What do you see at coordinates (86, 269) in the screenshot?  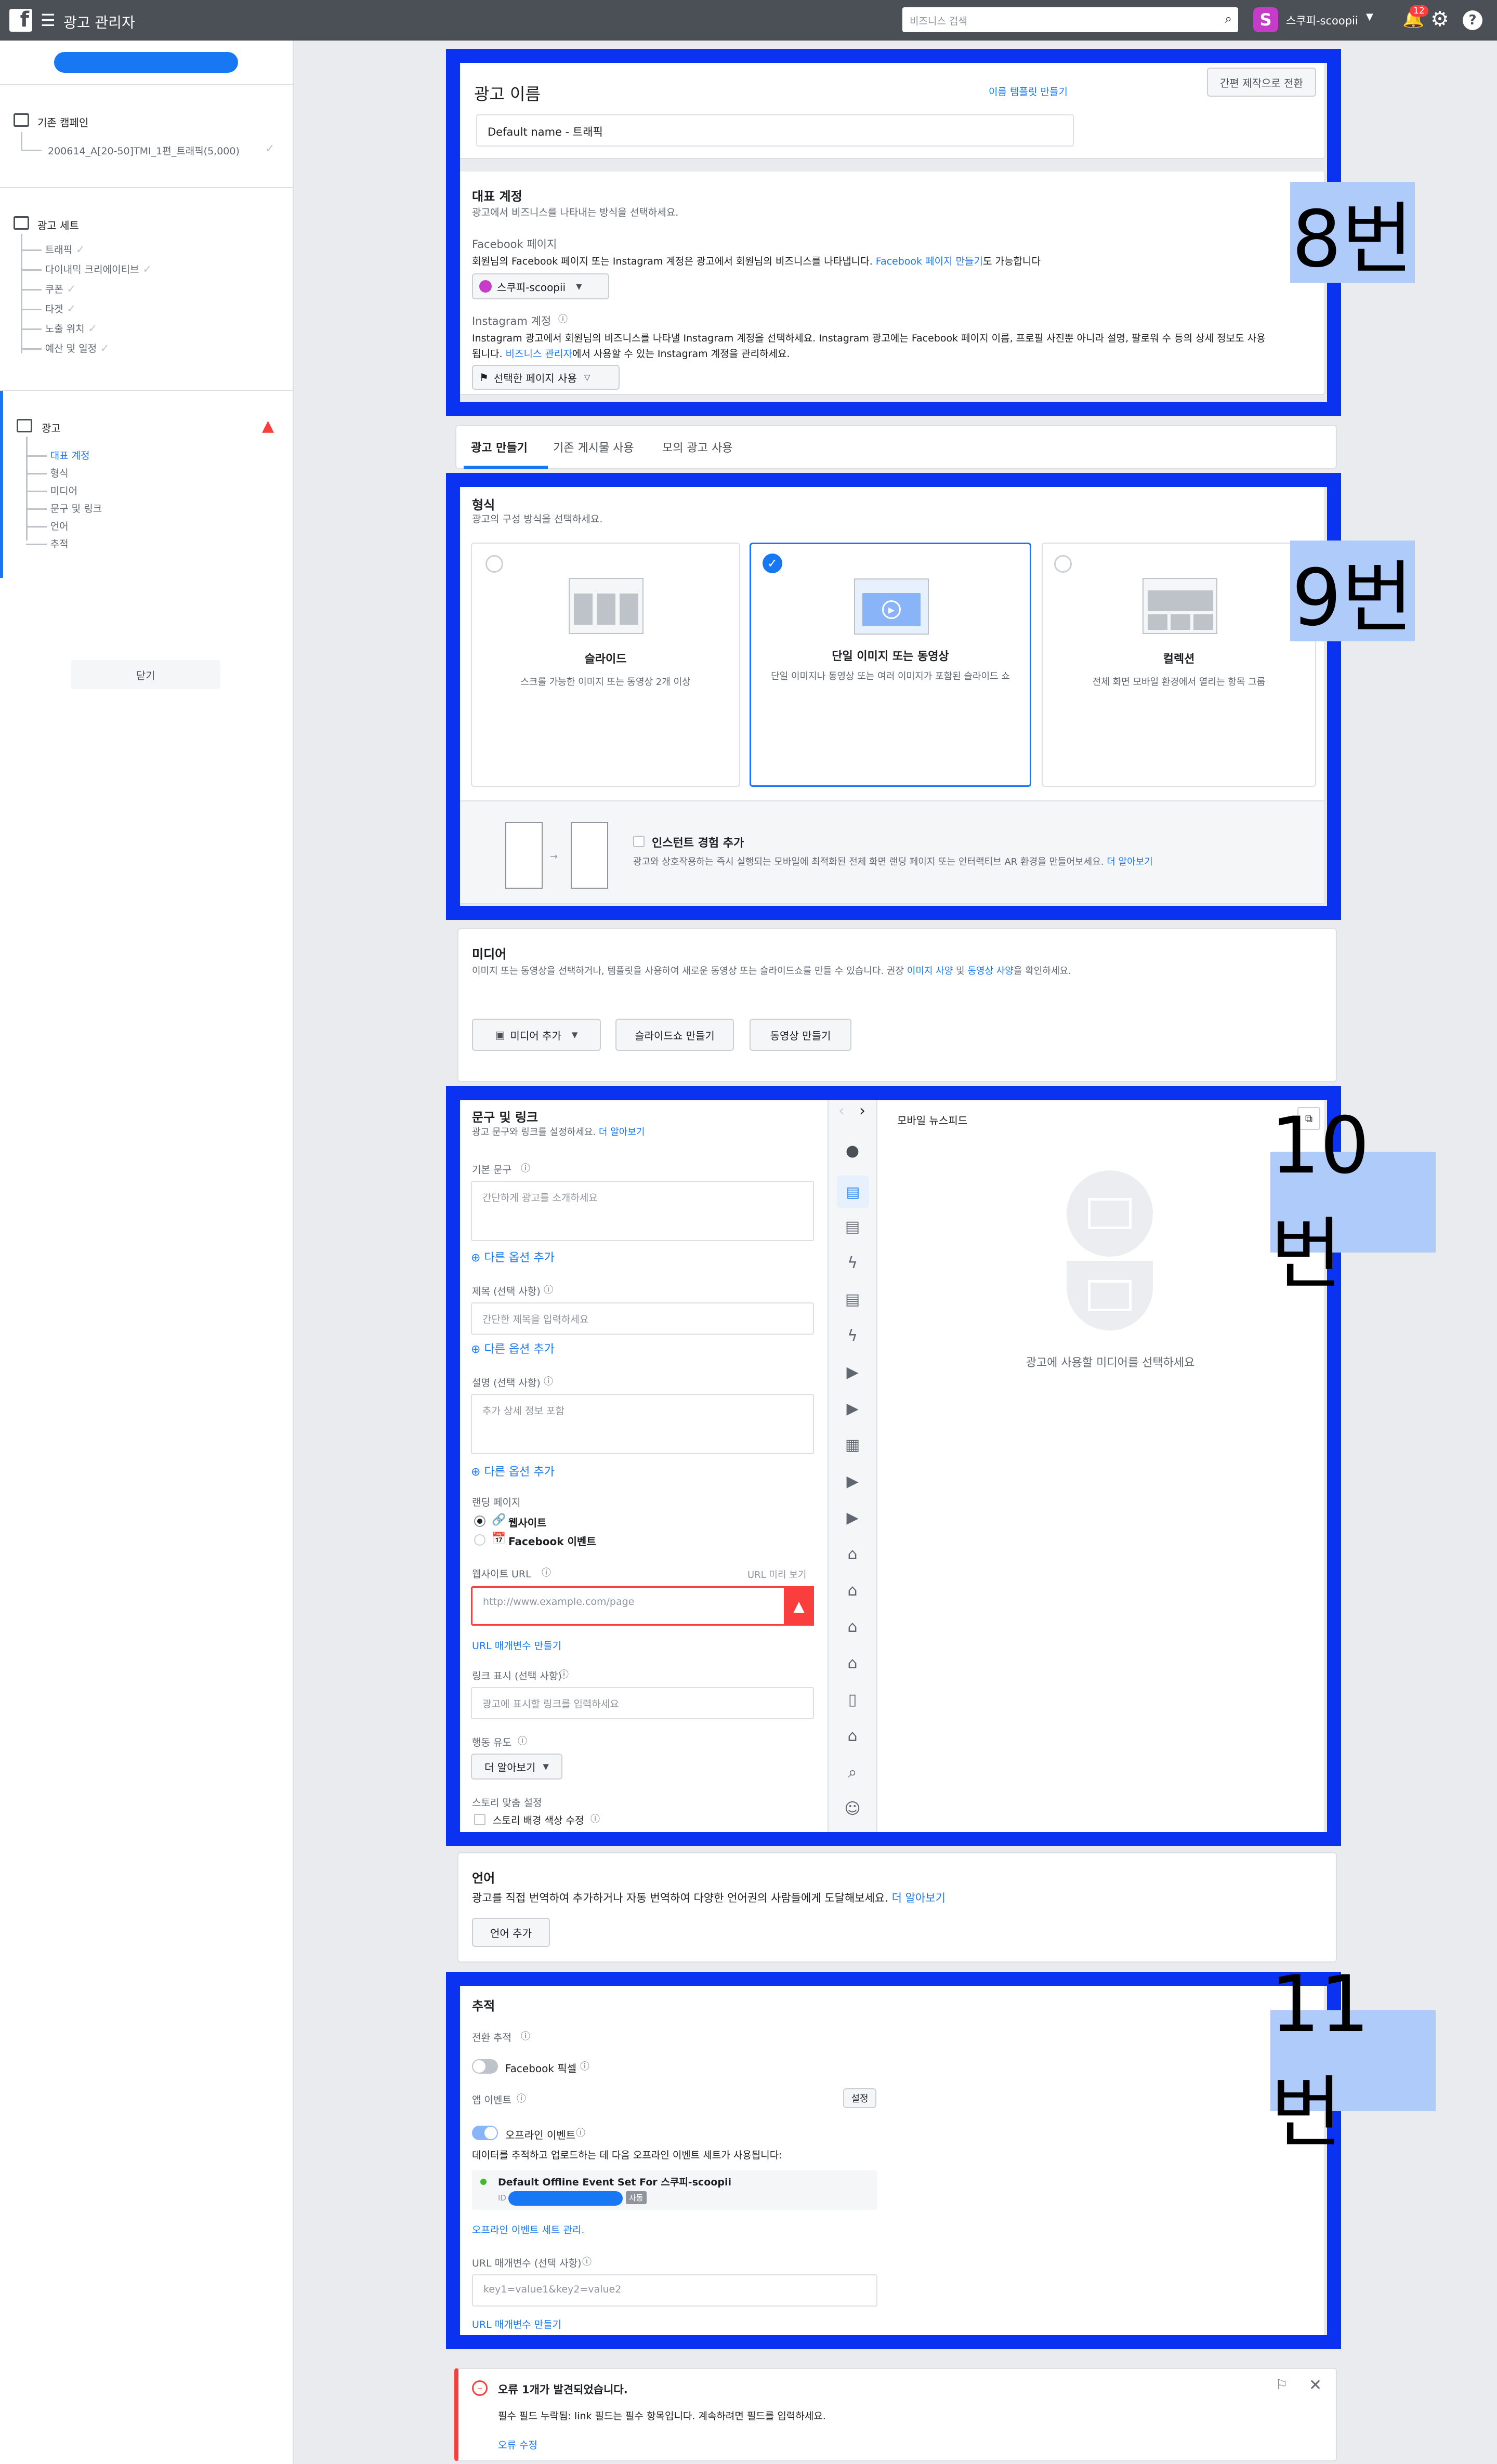 I see `sidebar-item-dynamic: 다이내믹 크리에이티브 ✓` at bounding box center [86, 269].